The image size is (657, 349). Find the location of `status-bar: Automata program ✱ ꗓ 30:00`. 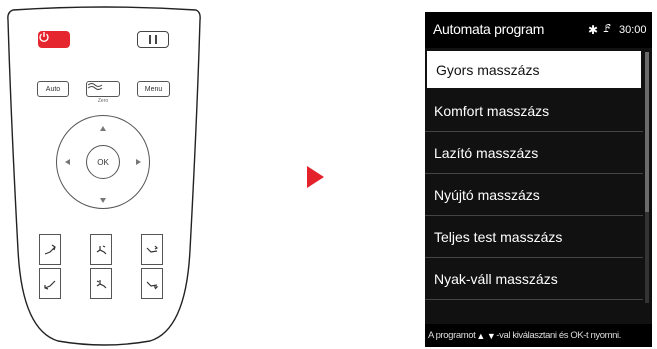

status-bar: Automata program ✱ ꗓ 30:00 is located at coordinates (538, 30).